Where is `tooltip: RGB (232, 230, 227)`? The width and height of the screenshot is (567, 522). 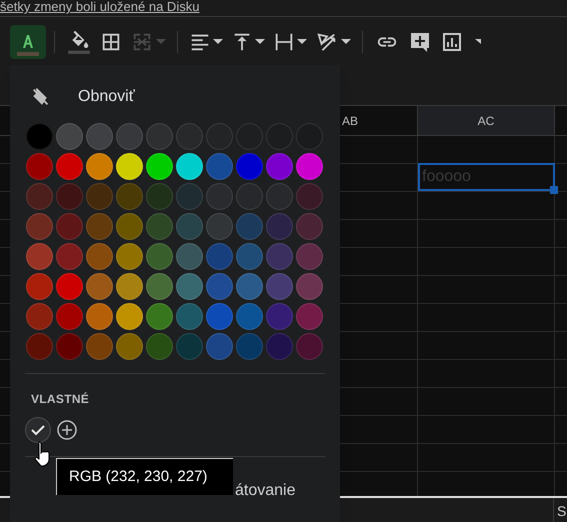 tooltip: RGB (232, 230, 227) is located at coordinates (144, 476).